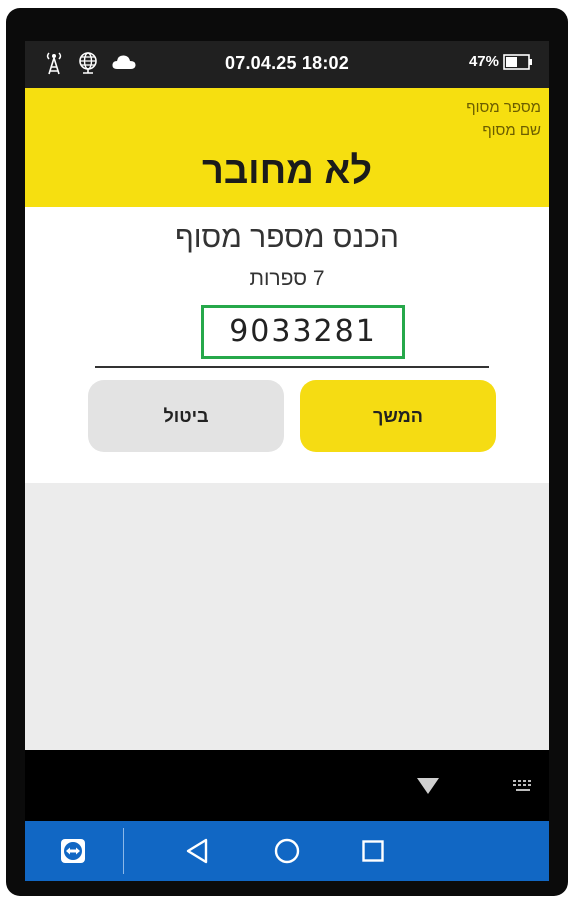  Describe the element at coordinates (501, 61) in the screenshot. I see `battery-indicator: 47%` at that location.